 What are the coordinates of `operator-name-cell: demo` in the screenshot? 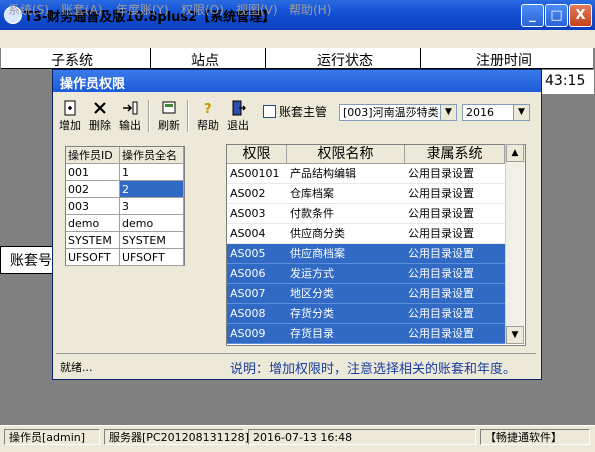 It's located at (152, 223).